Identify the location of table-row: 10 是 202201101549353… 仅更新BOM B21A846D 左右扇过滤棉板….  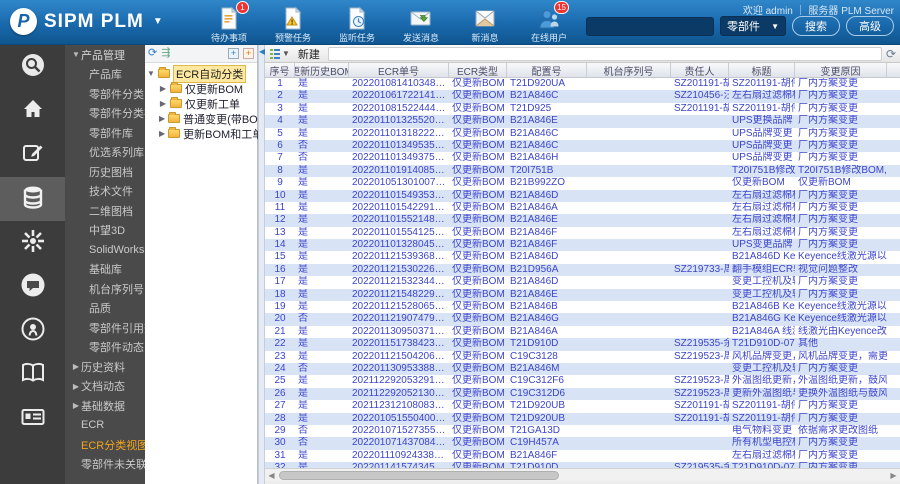
(582, 195).